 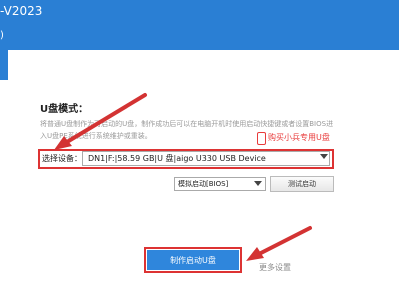 What do you see at coordinates (64, 109) in the screenshot?
I see `usb-mode-title: U盘模式：` at bounding box center [64, 109].